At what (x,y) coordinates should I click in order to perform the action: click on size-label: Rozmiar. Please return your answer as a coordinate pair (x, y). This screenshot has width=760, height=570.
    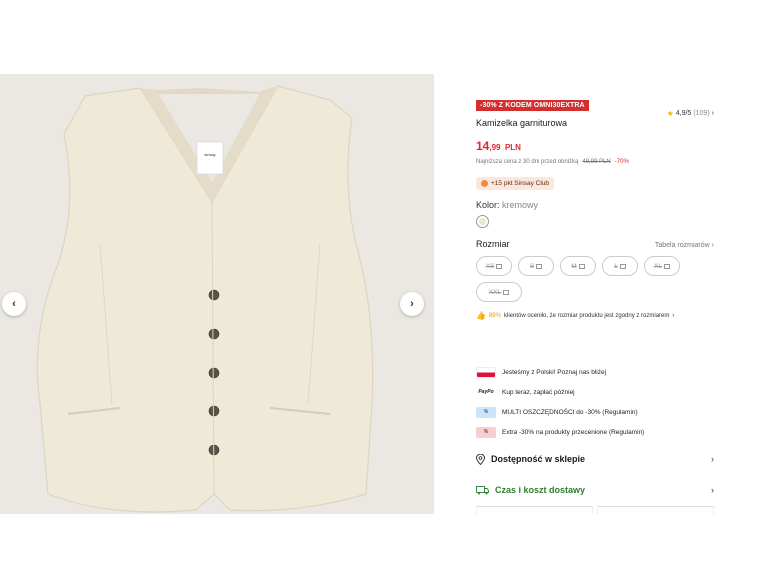
    Looking at the image, I should click on (493, 244).